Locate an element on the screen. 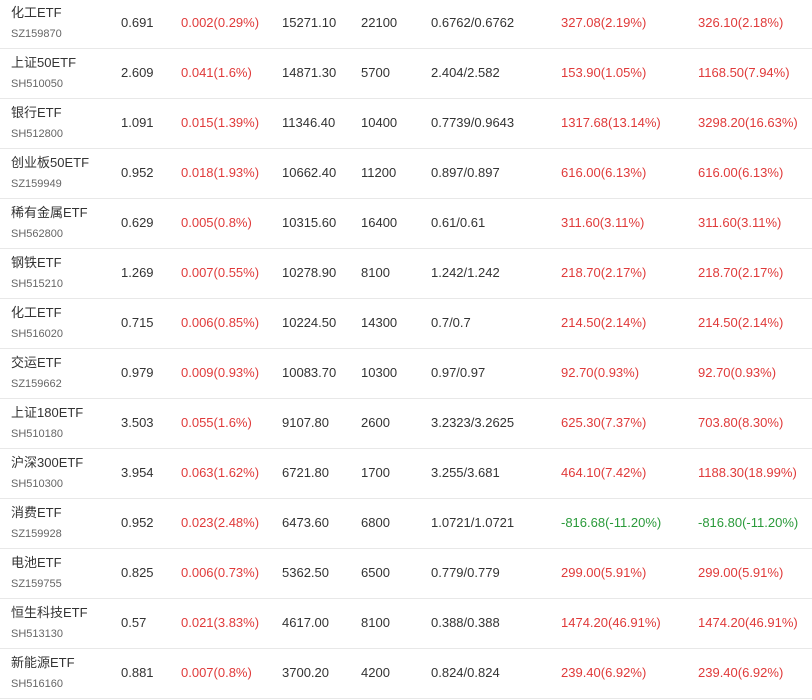 The image size is (812, 700). etf-code: SZ159870 is located at coordinates (36, 34).